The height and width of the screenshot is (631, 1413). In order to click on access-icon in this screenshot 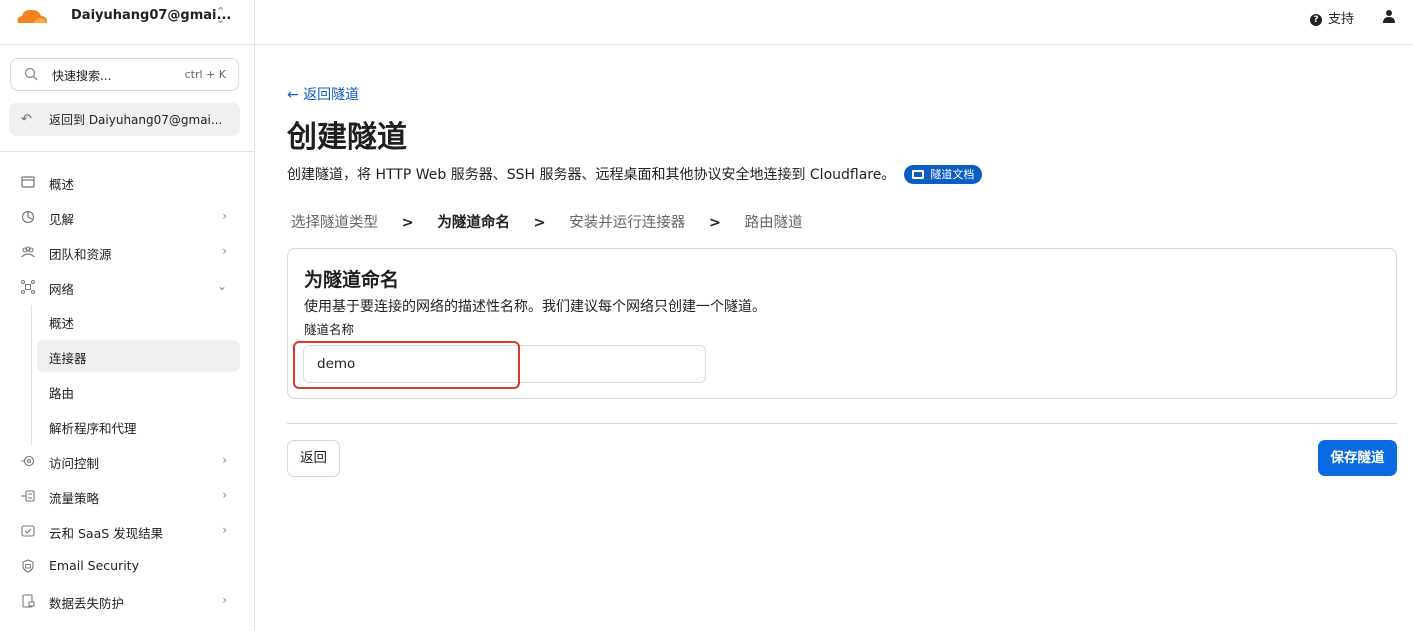, I will do `click(28, 461)`.